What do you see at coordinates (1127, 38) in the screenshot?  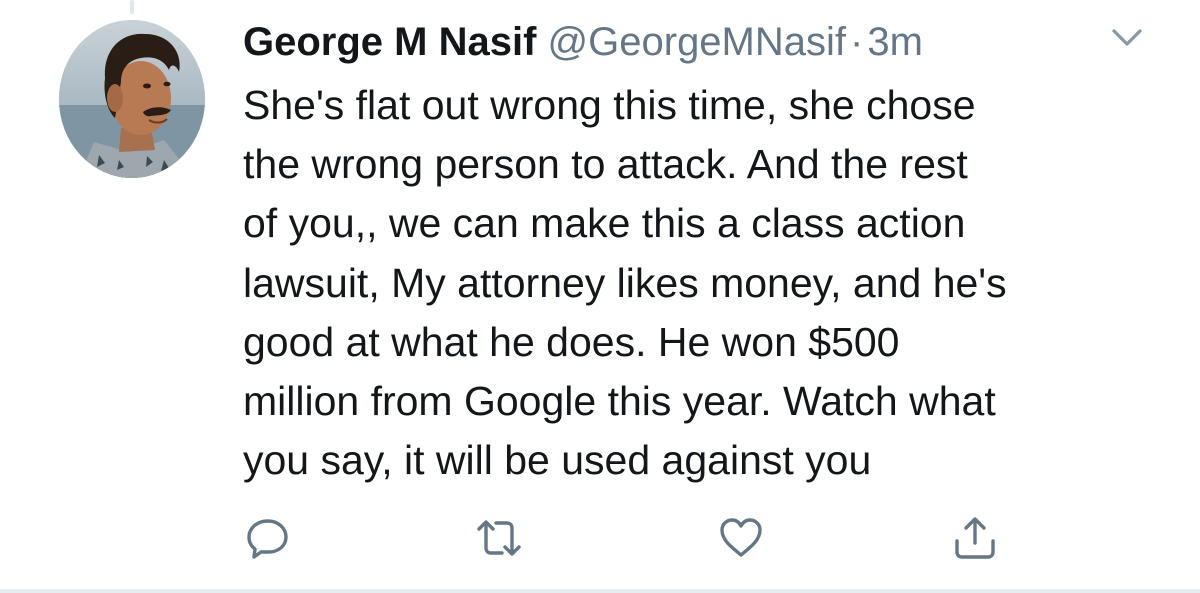 I see `chevron-down-icon` at bounding box center [1127, 38].